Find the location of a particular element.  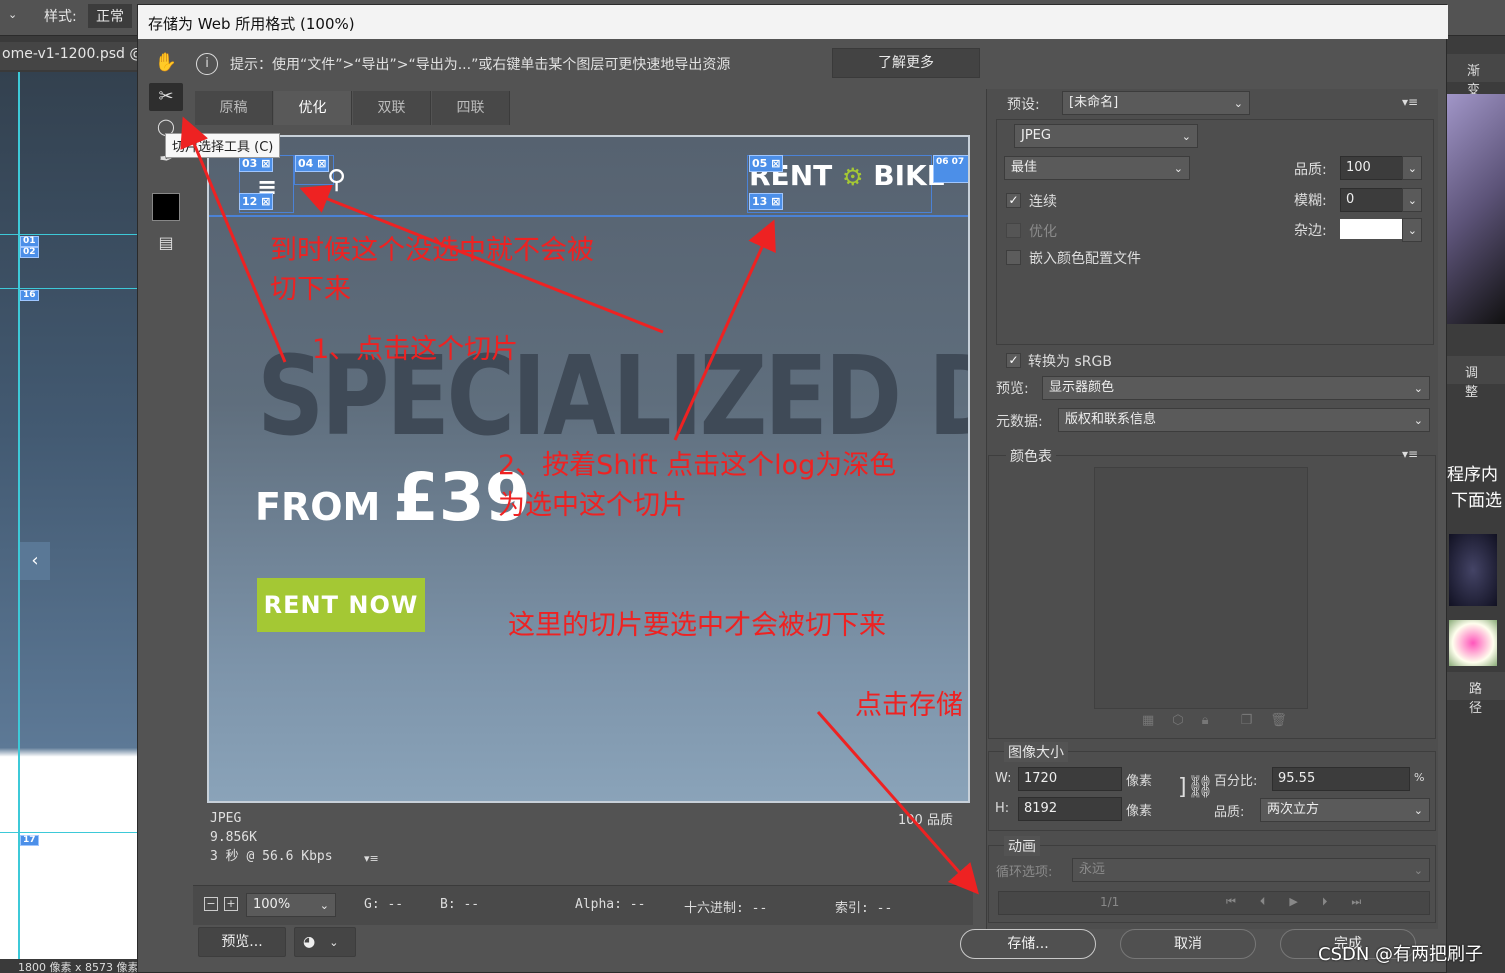

annotation-text: 点击存储 is located at coordinates (909, 705).